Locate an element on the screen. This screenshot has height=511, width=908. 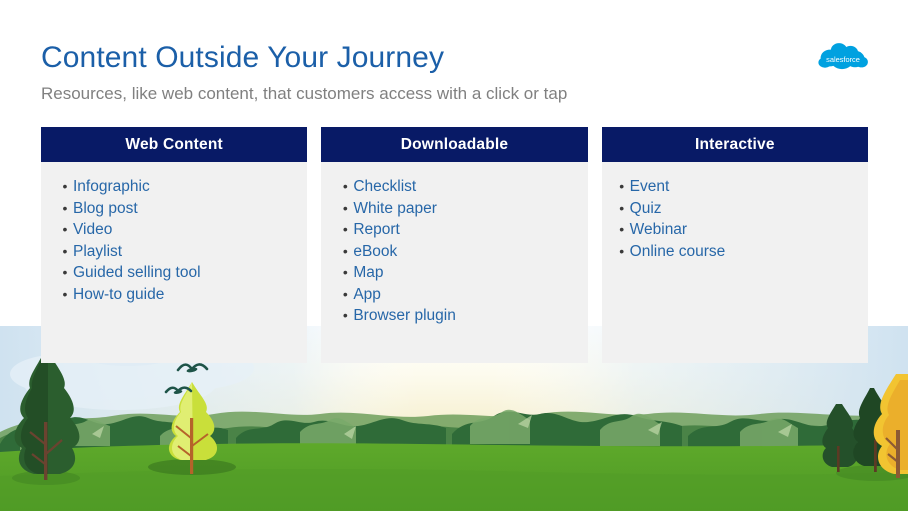
list-item: • eBook is located at coordinates (462, 252).